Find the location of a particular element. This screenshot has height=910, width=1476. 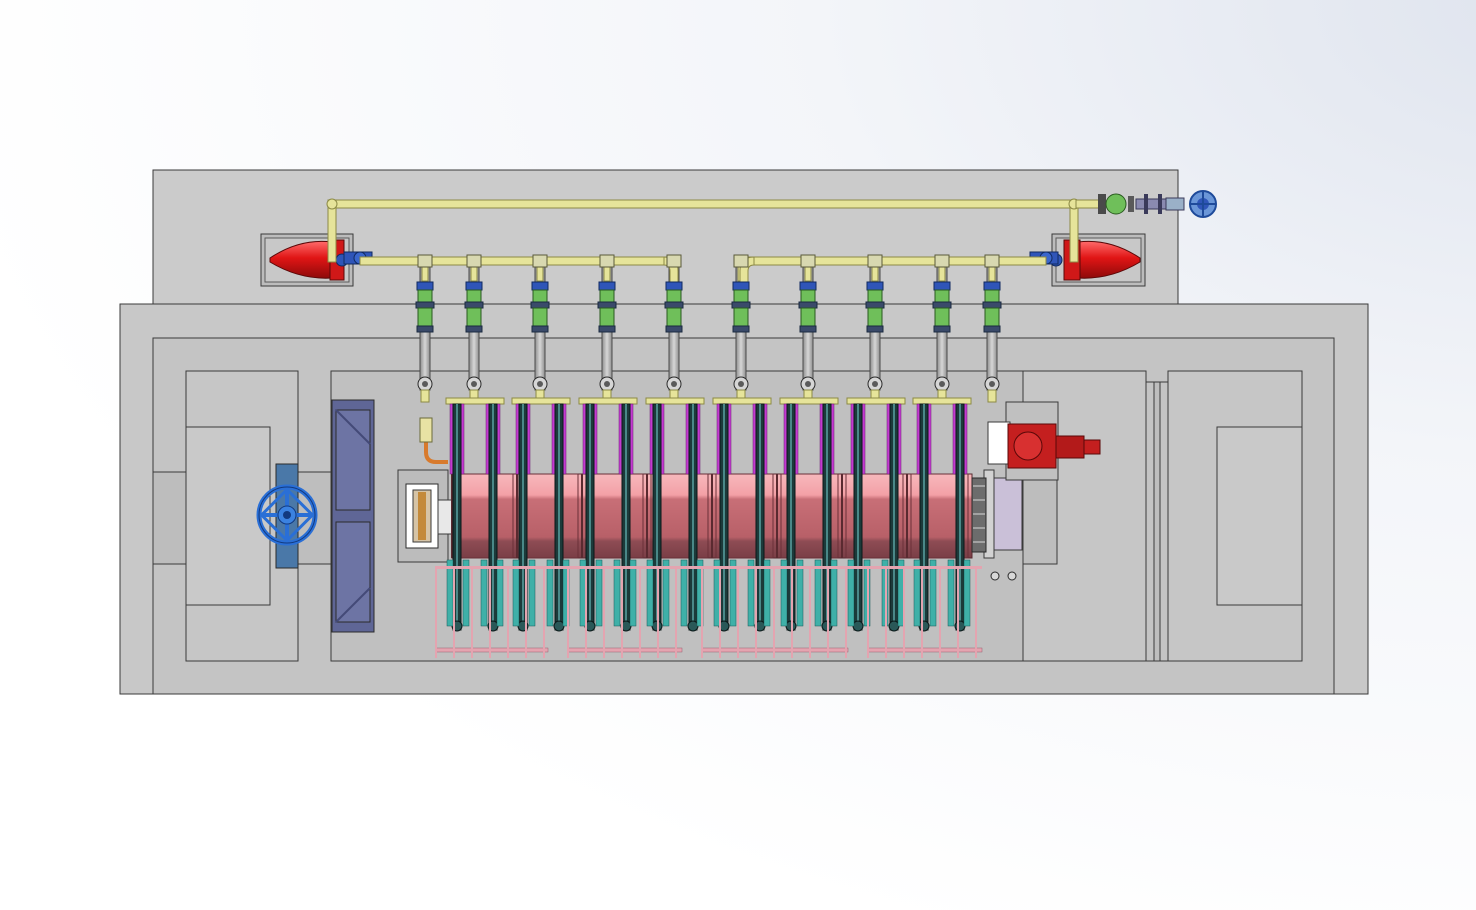

right-shaft is located at coordinates (1040, 518).